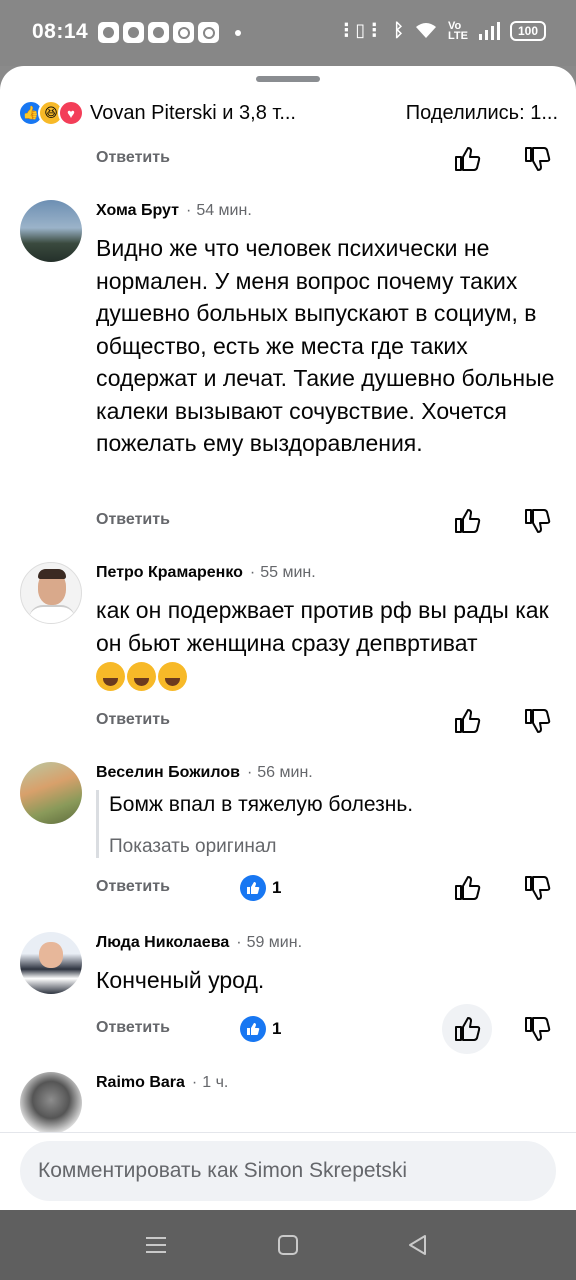  I want to click on comment-header: Люда Николаева · 59 мин., so click(199, 943).